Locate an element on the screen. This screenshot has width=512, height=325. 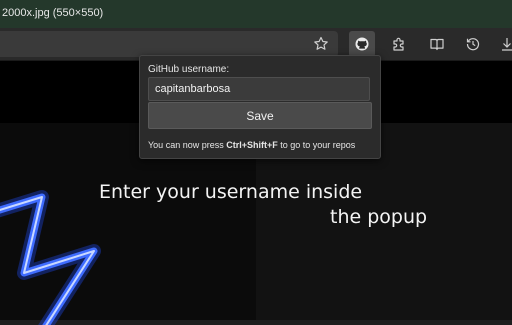
instruction-caption-line1: Enter your username inside is located at coordinates (231, 192).